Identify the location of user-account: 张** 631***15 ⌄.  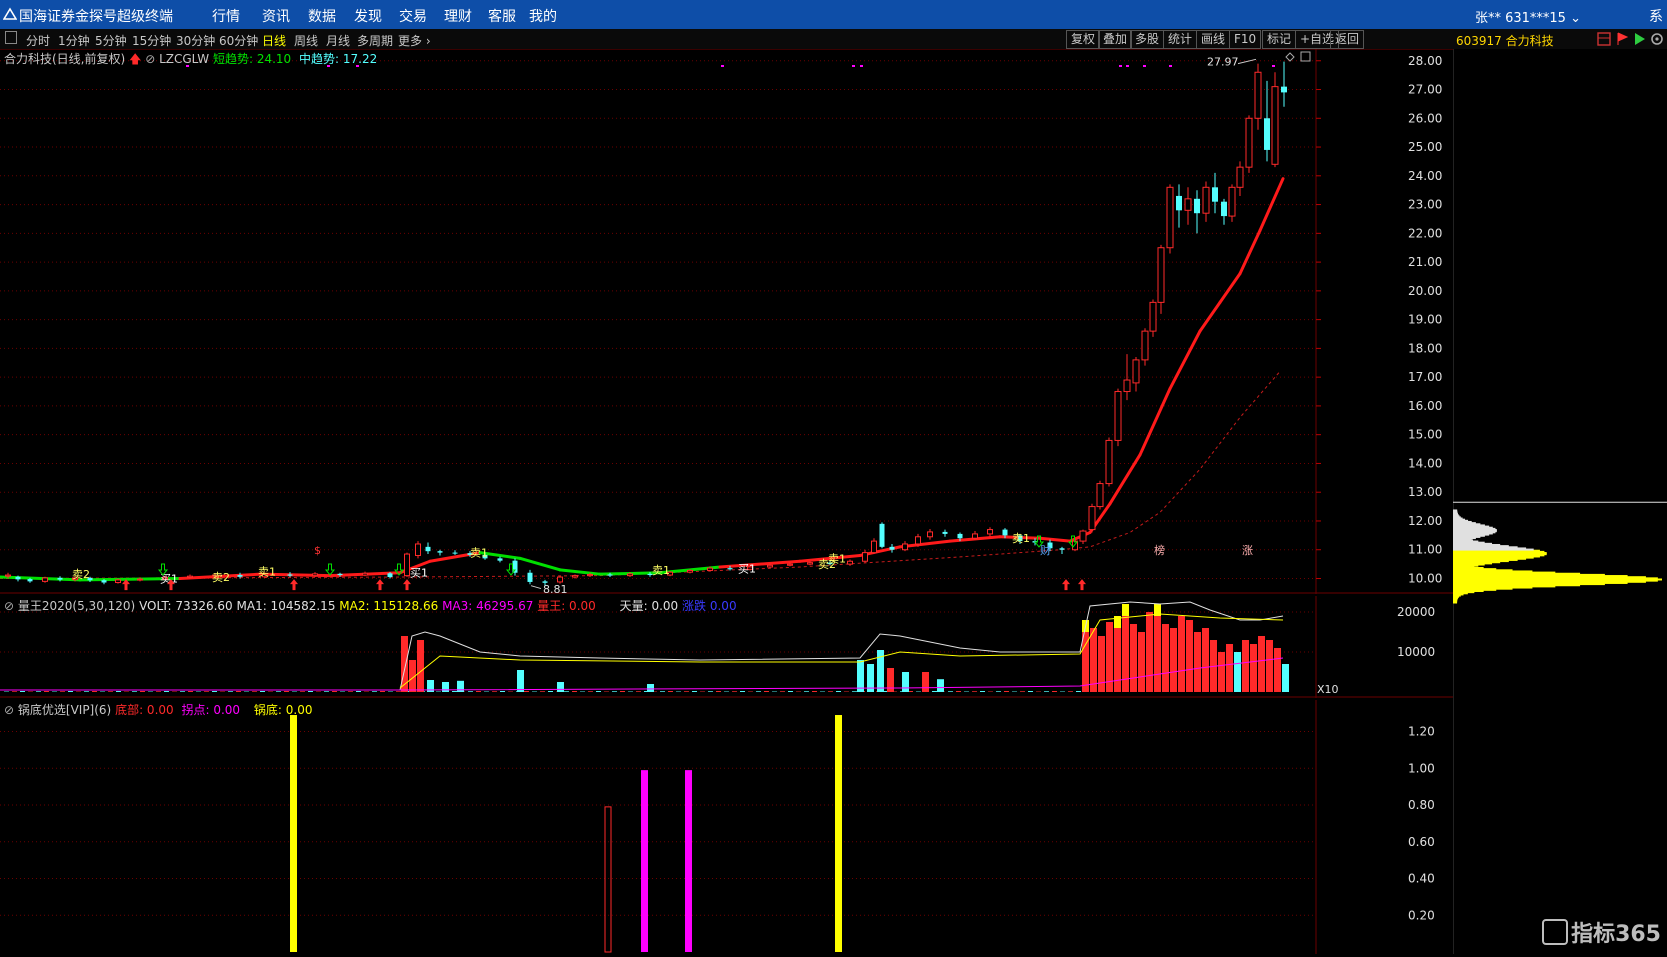
(1528, 16).